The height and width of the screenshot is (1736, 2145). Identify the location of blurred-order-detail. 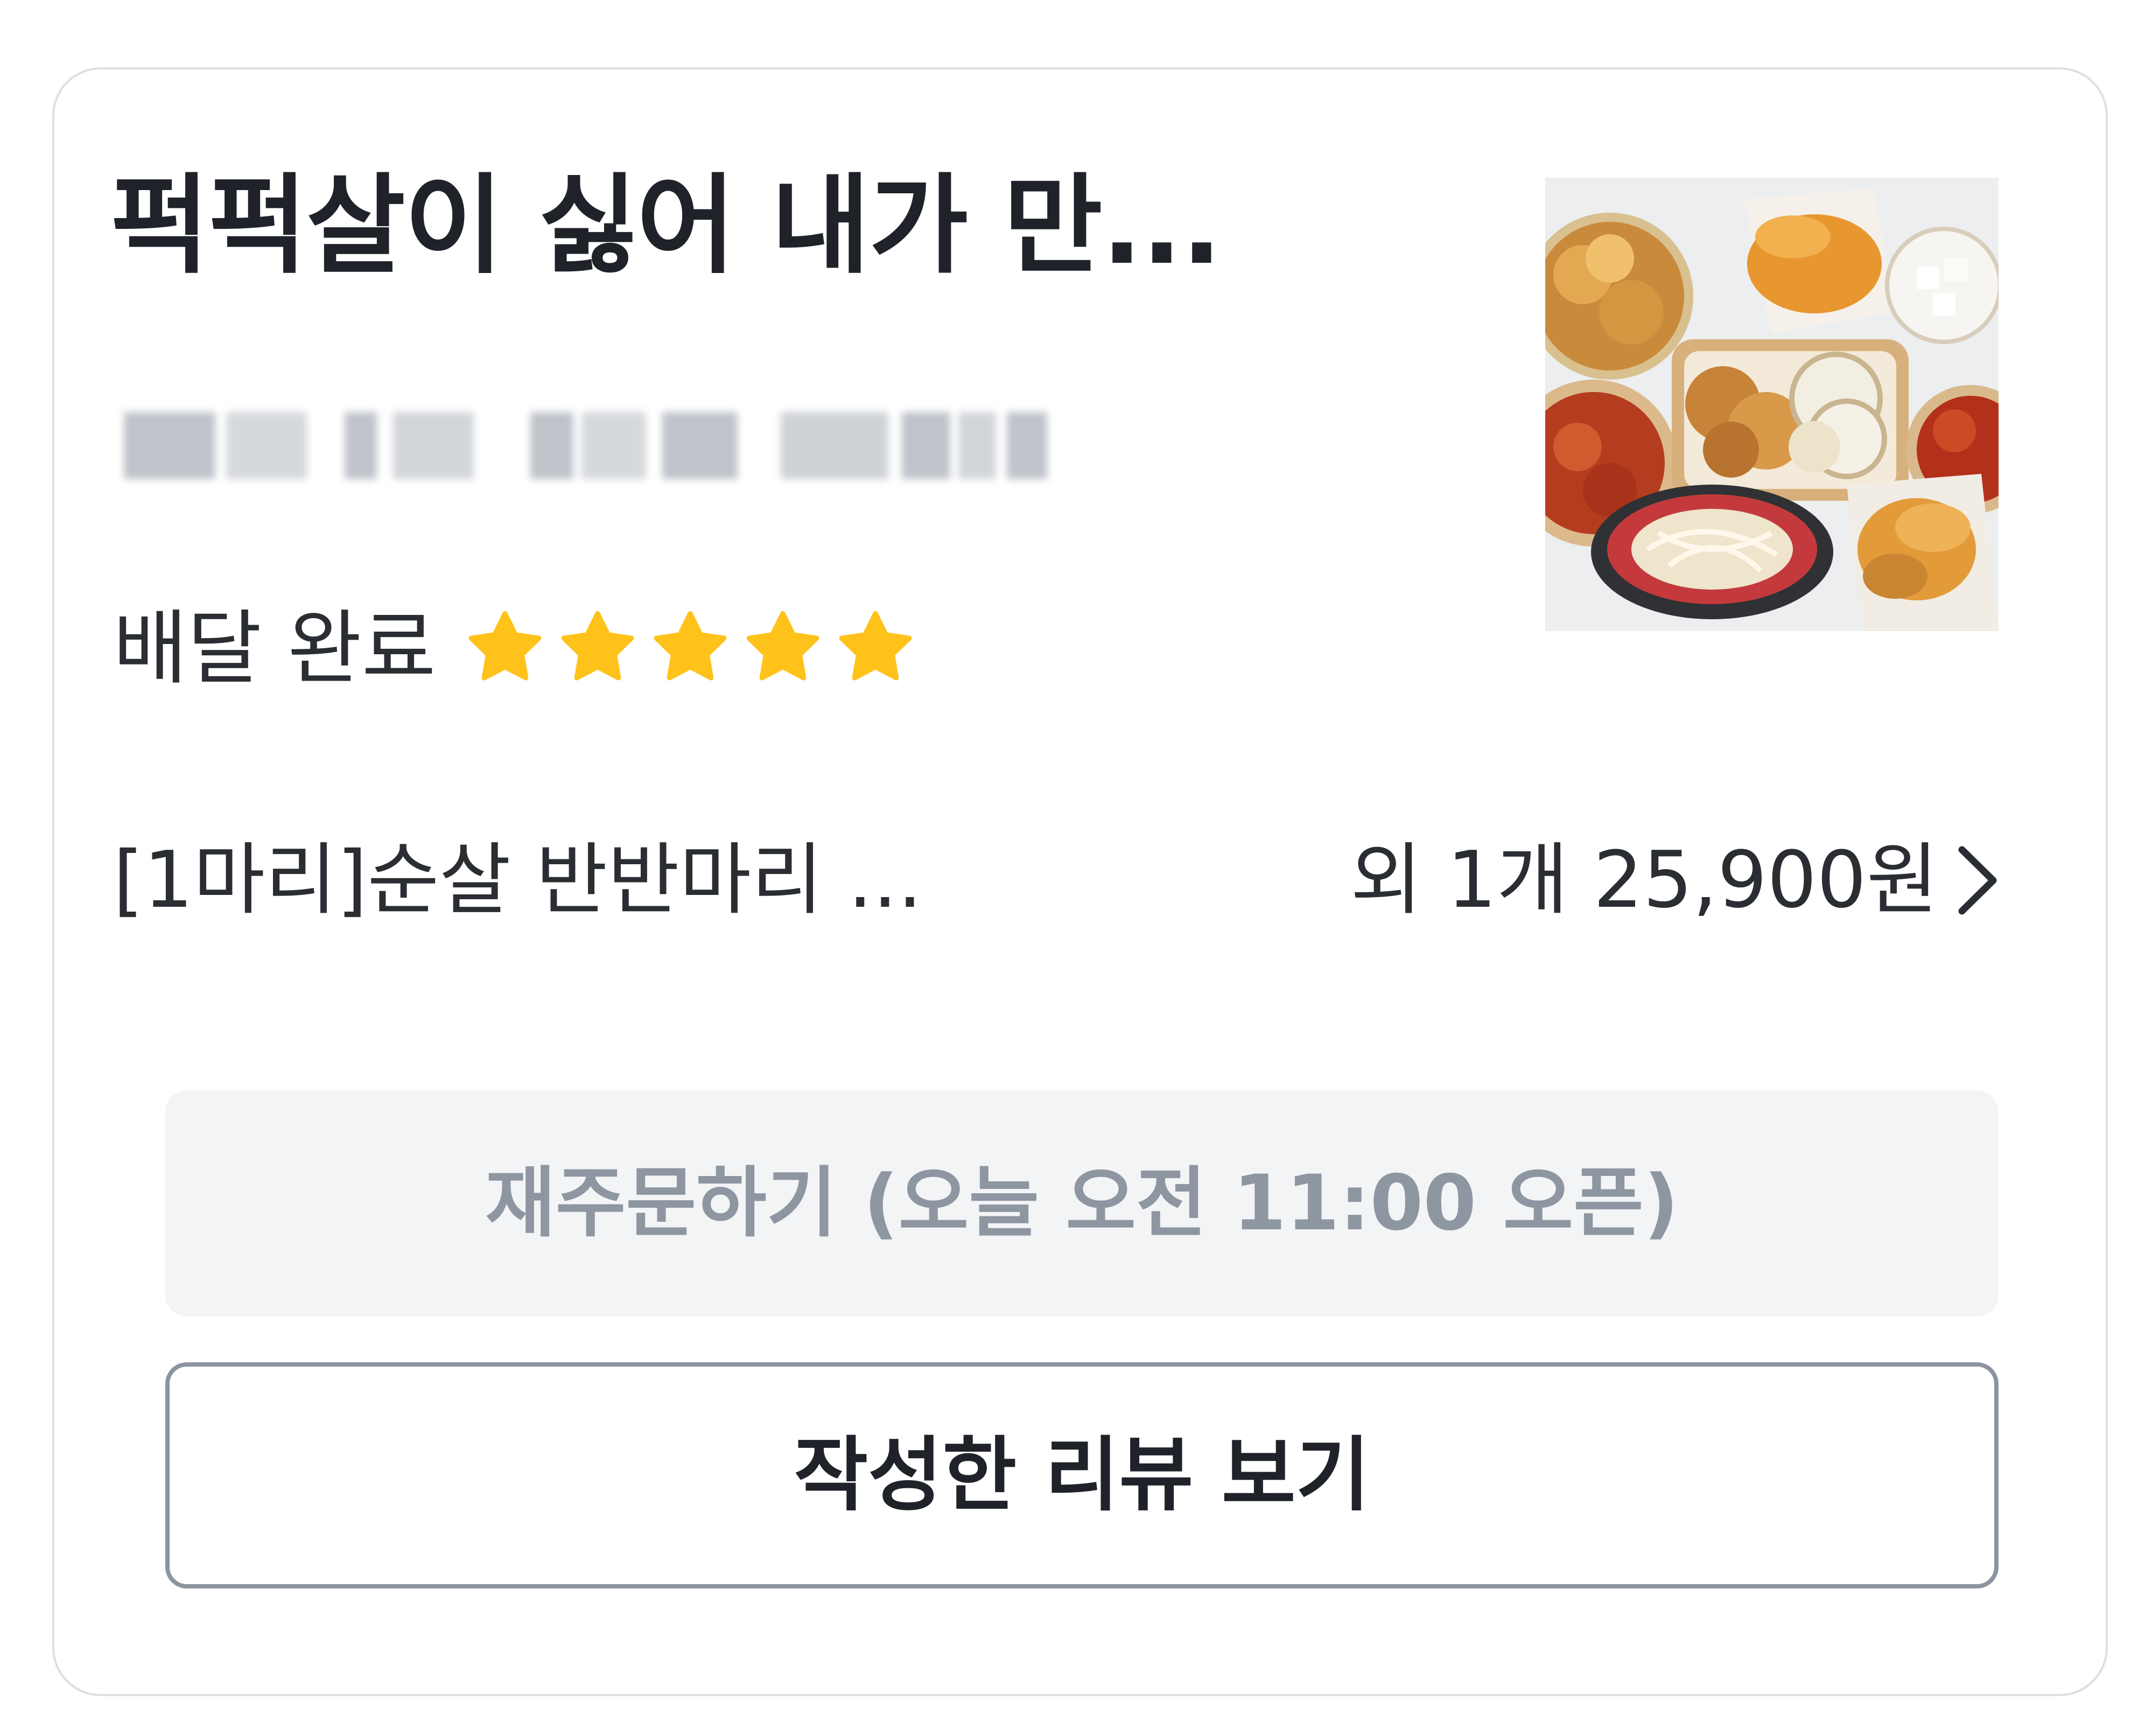
(592, 447).